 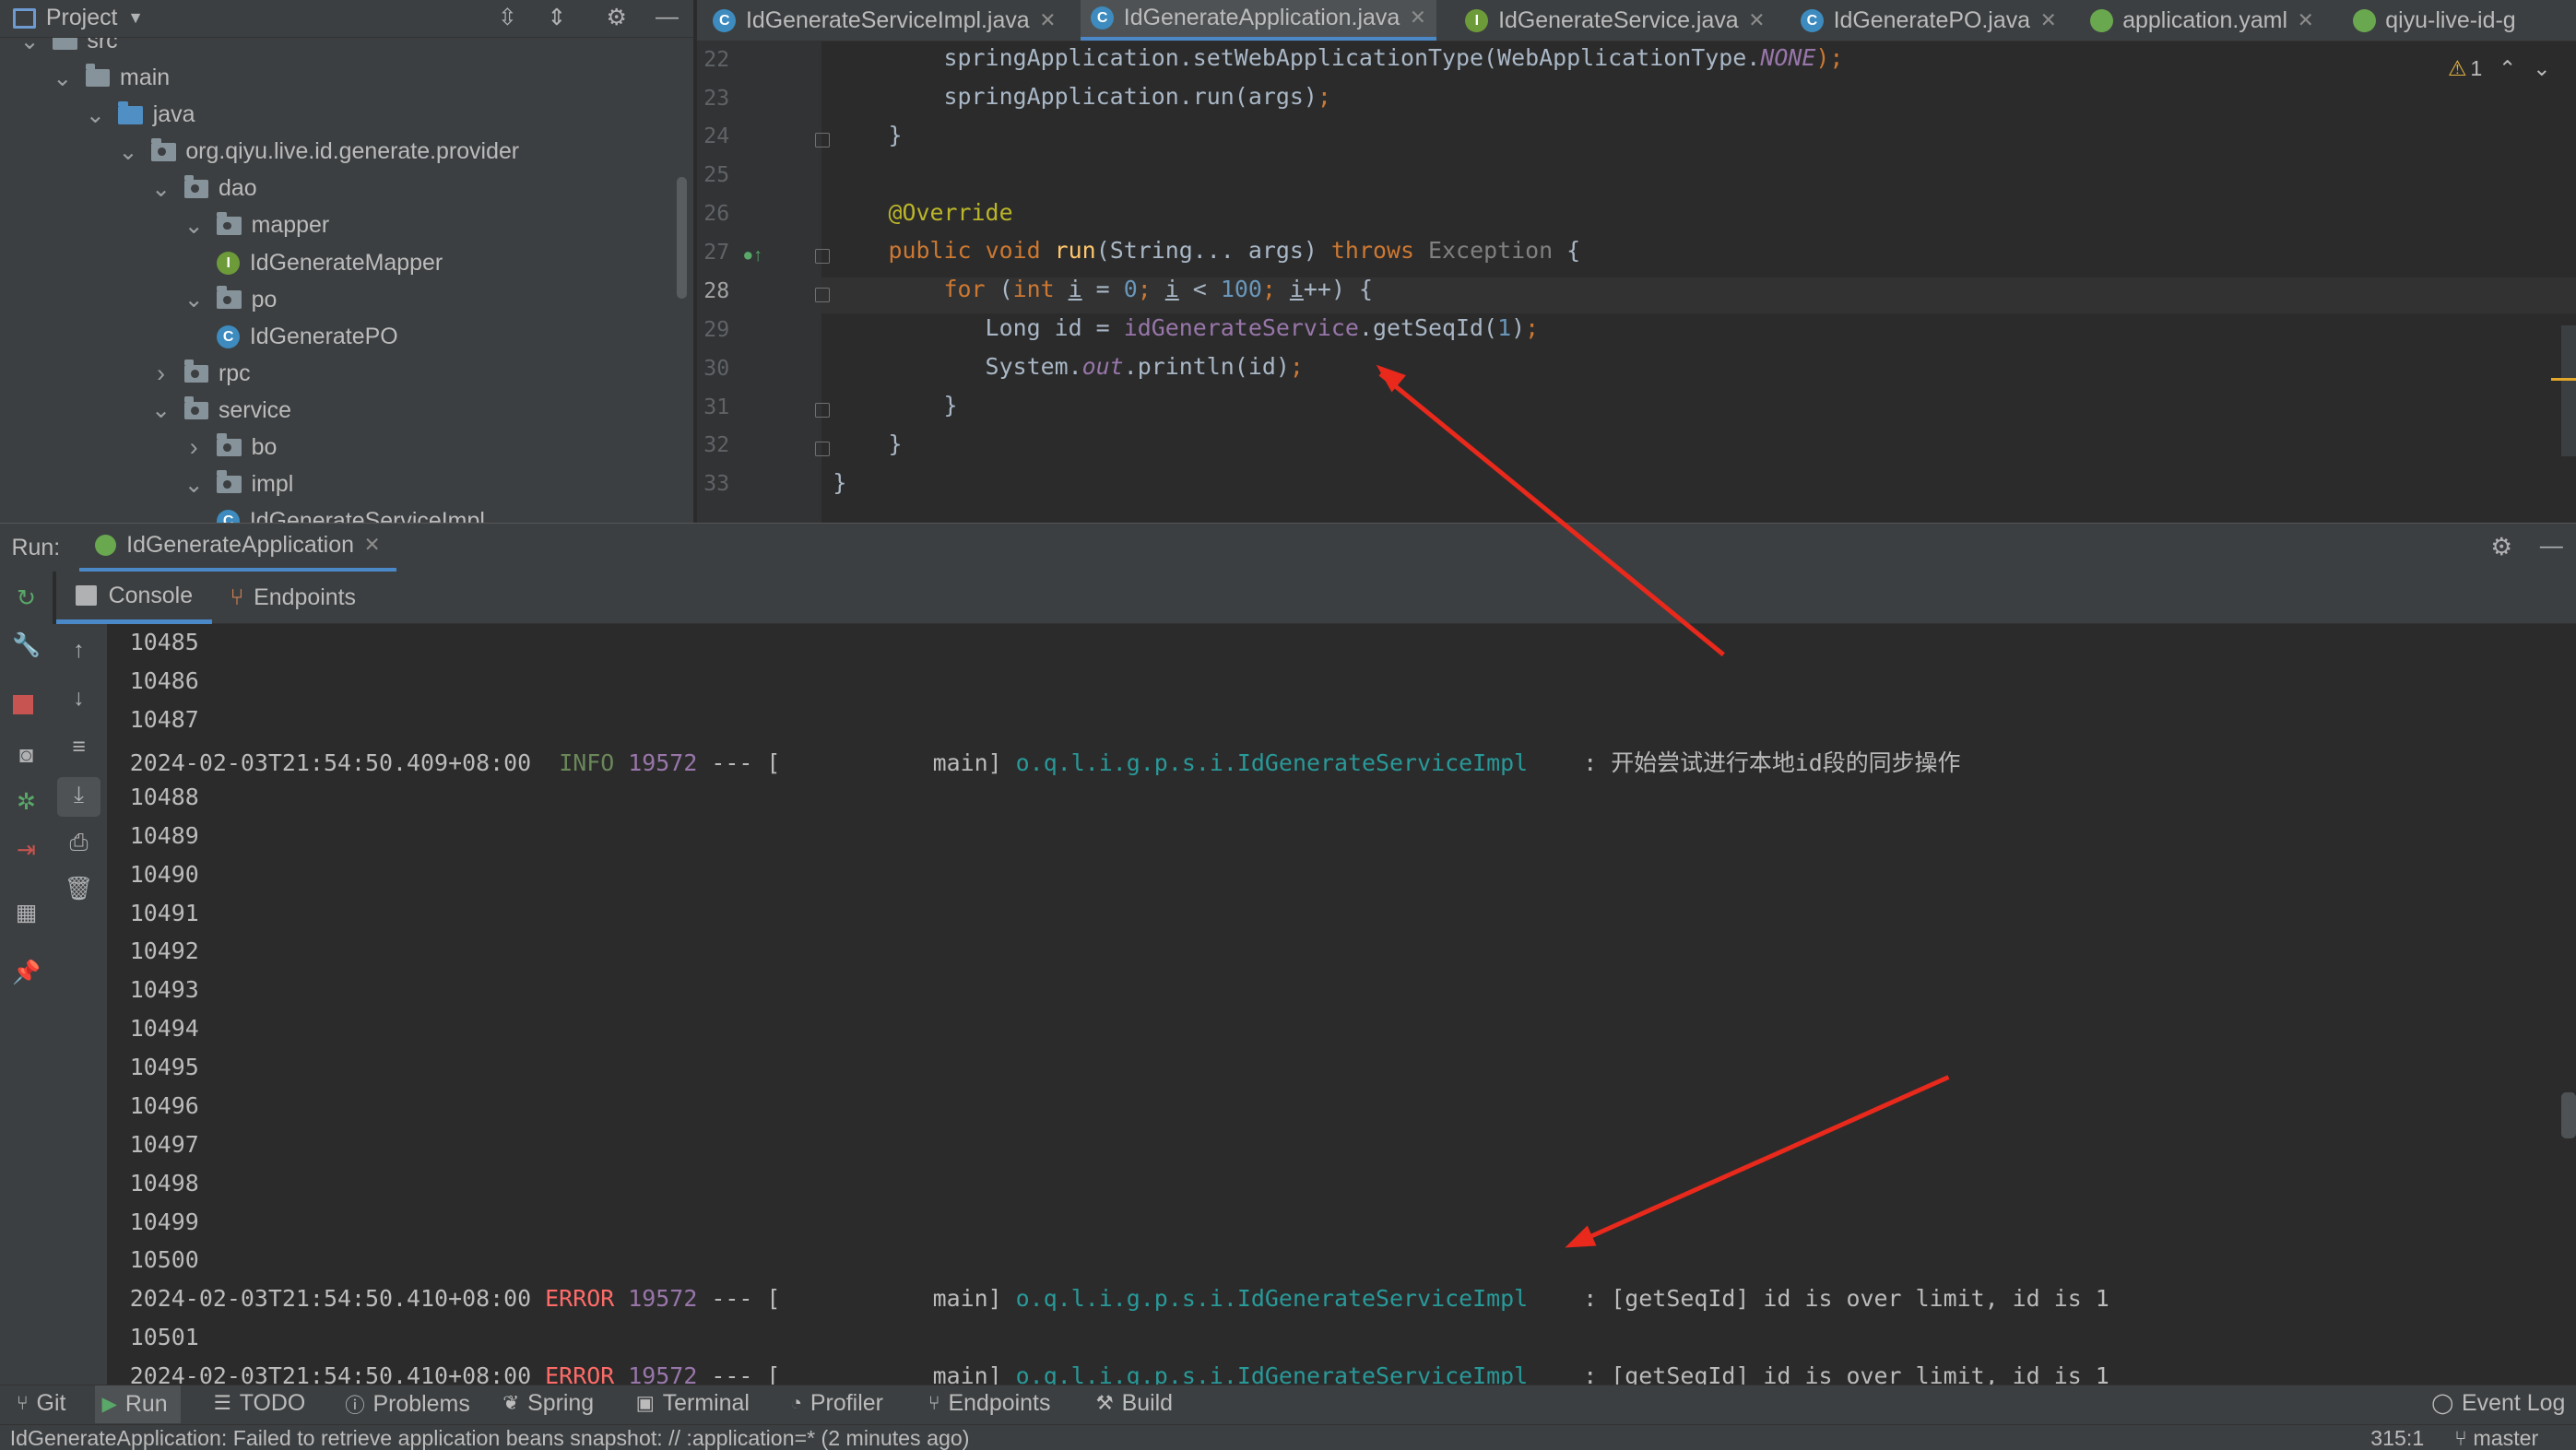 What do you see at coordinates (693, 1403) in the screenshot?
I see `toolwindow-terminal: ▣ Terminal` at bounding box center [693, 1403].